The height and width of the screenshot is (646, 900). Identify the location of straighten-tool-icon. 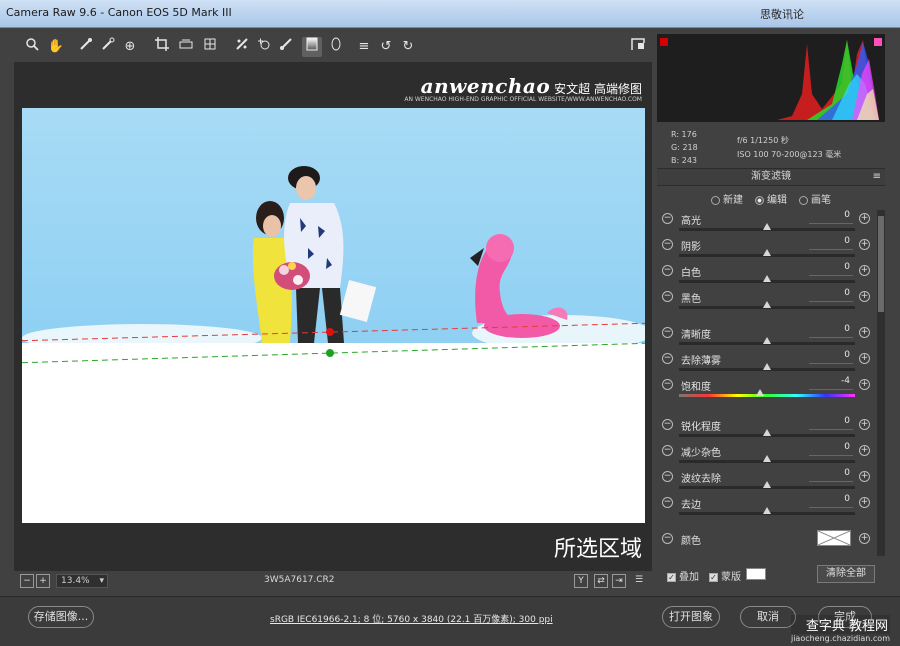
(186, 47).